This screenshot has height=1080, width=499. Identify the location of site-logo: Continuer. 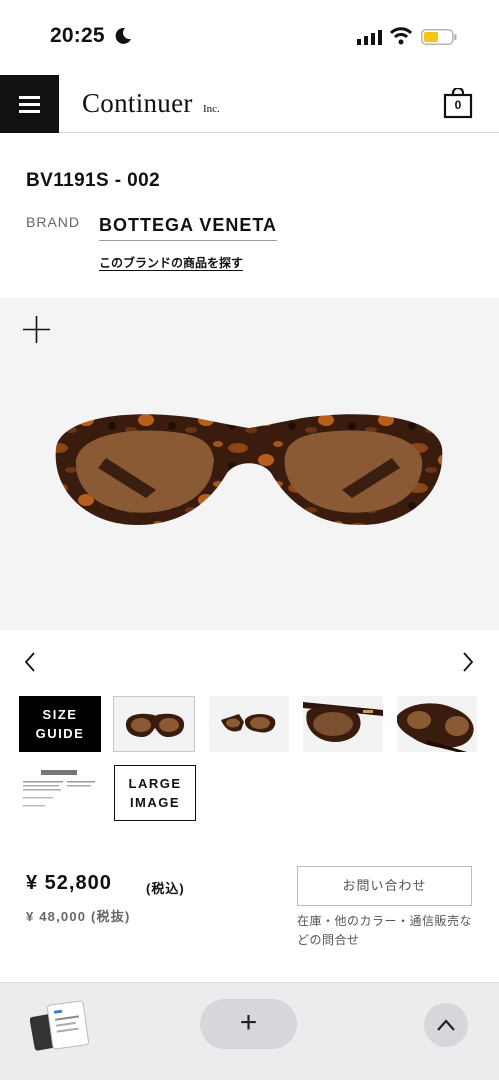
(137, 103).